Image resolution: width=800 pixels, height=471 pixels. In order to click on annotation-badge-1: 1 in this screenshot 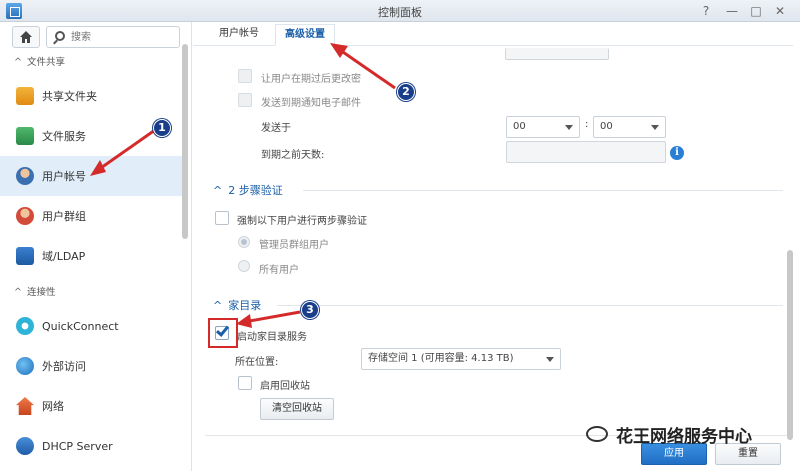, I will do `click(162, 128)`.